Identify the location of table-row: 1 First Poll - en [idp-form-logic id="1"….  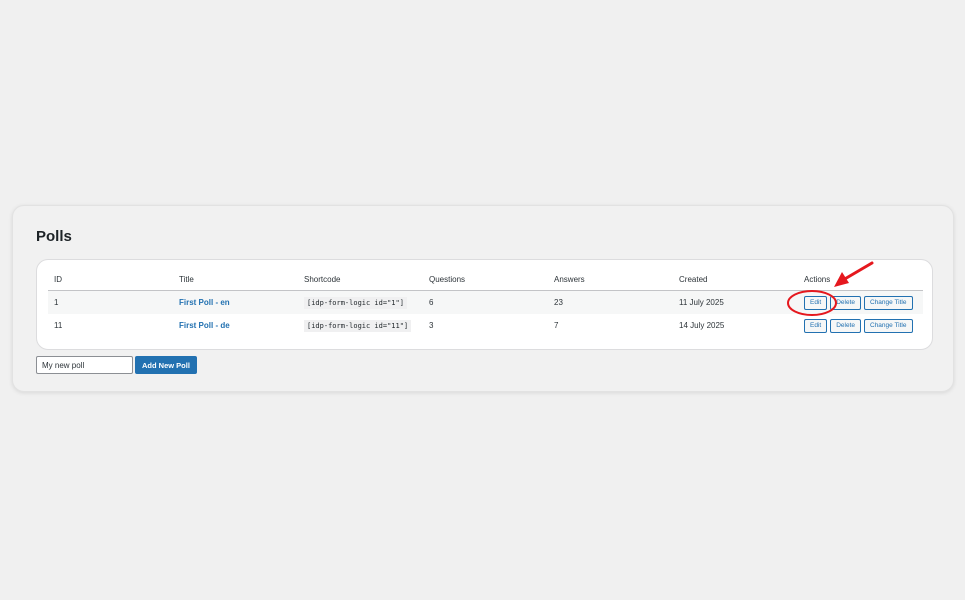
(485, 302).